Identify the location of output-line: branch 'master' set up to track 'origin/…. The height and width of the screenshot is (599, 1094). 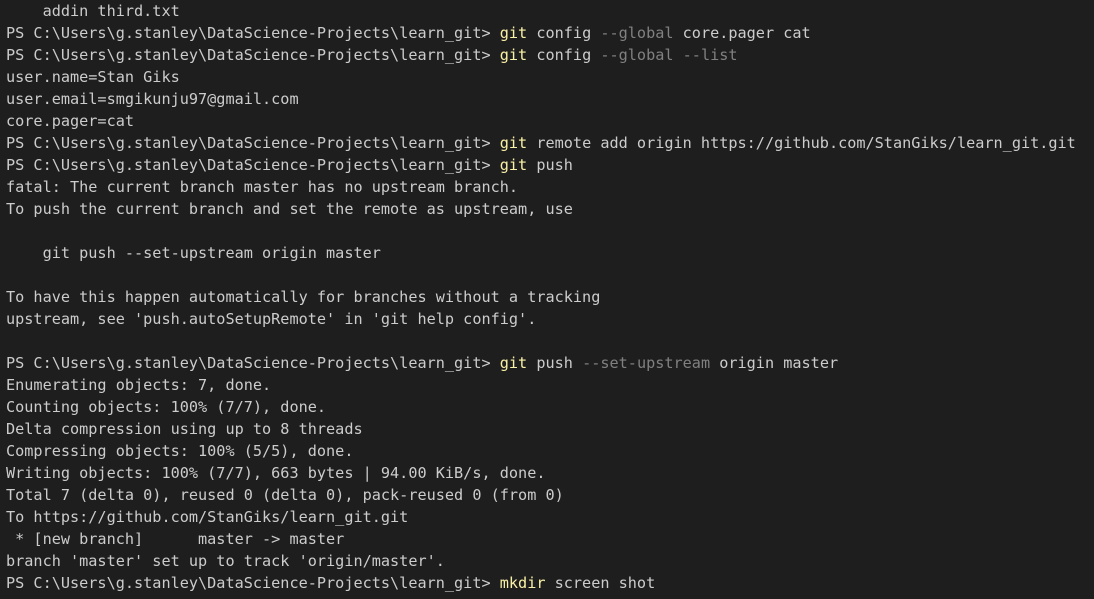
(225, 561).